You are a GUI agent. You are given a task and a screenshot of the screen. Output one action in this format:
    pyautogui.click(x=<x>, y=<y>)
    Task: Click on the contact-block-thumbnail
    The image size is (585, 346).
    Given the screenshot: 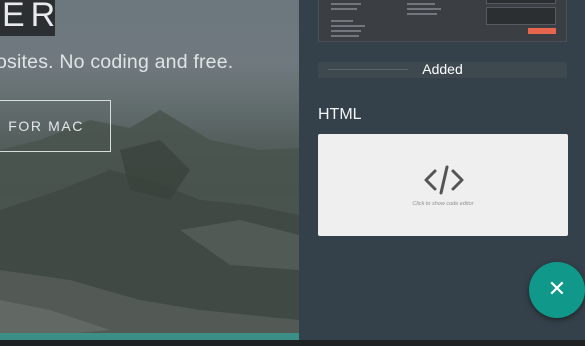 What is the action you would take?
    pyautogui.click(x=442, y=21)
    